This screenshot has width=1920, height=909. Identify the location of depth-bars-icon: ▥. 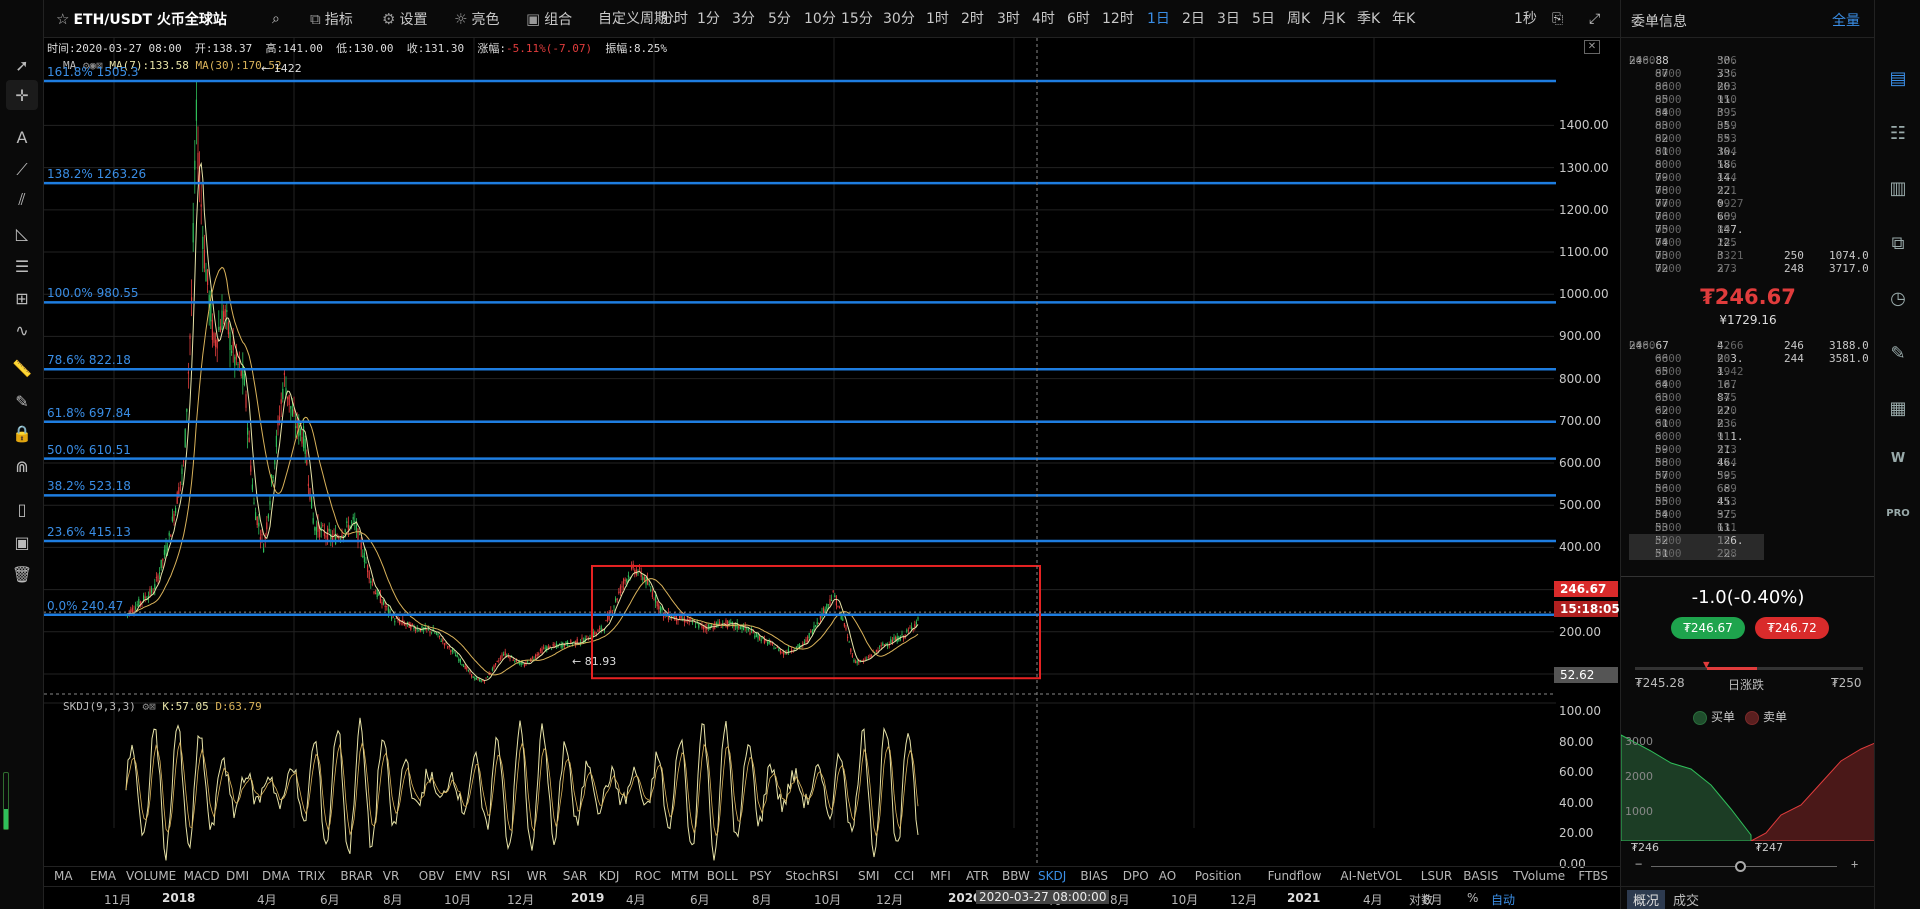
(1898, 188).